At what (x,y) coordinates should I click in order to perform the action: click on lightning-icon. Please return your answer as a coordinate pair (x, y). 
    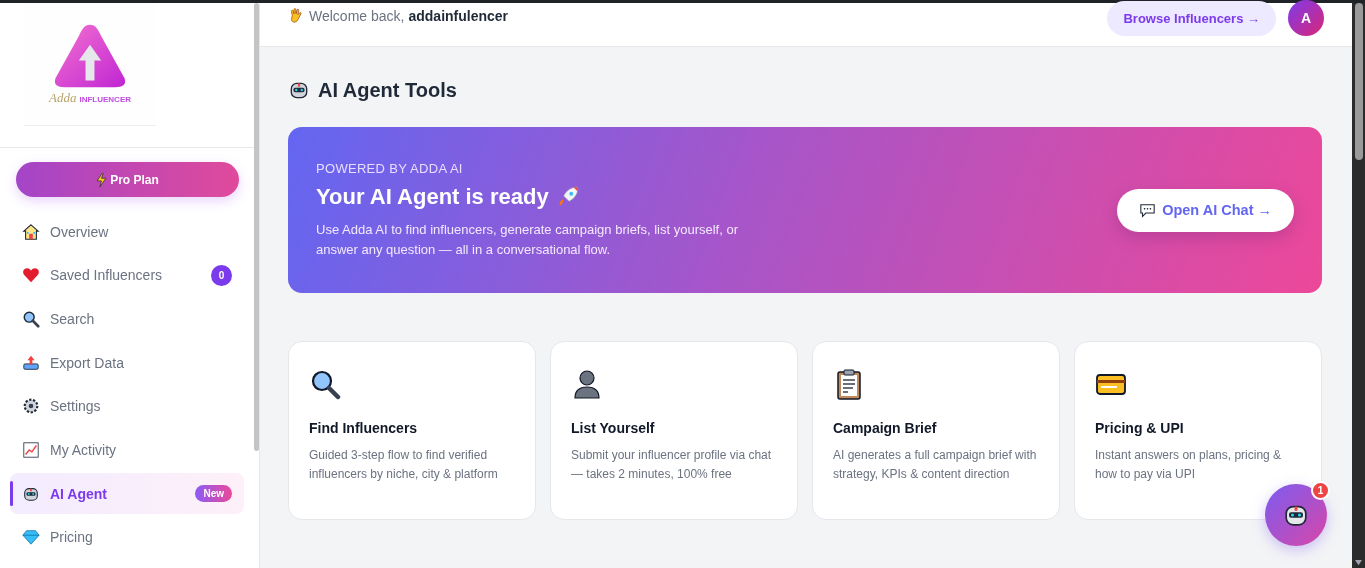
    Looking at the image, I should click on (102, 179).